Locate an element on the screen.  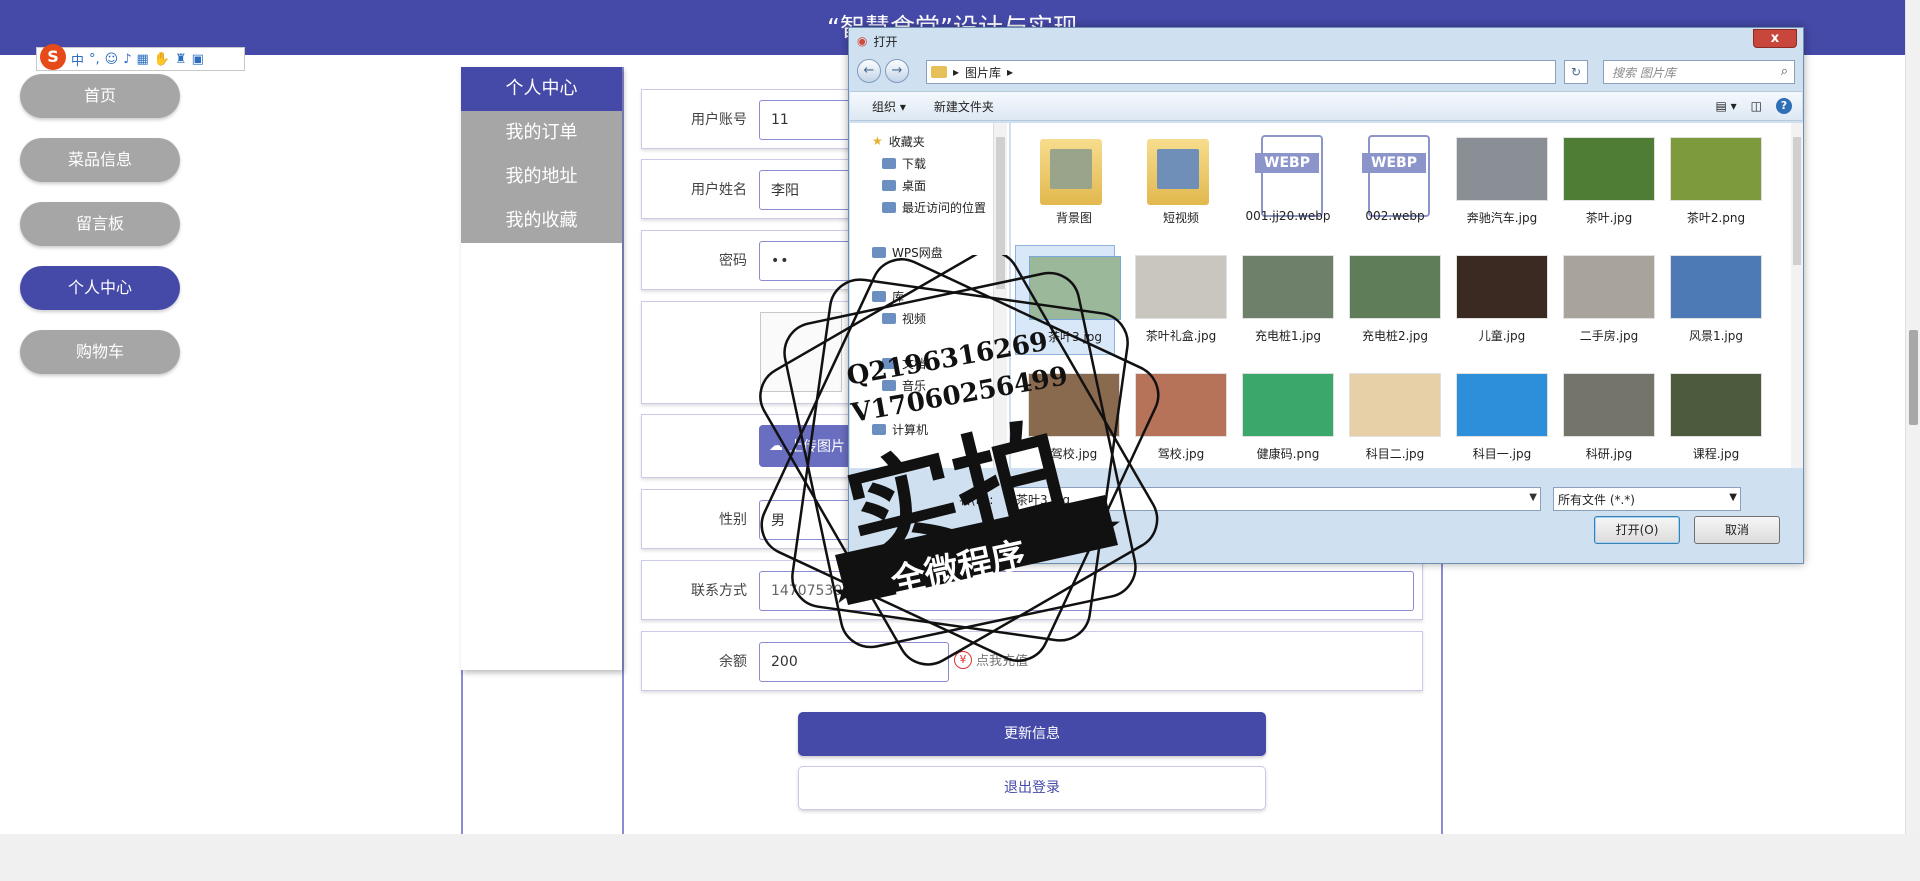
tree-docs: 文档 is located at coordinates (904, 363).